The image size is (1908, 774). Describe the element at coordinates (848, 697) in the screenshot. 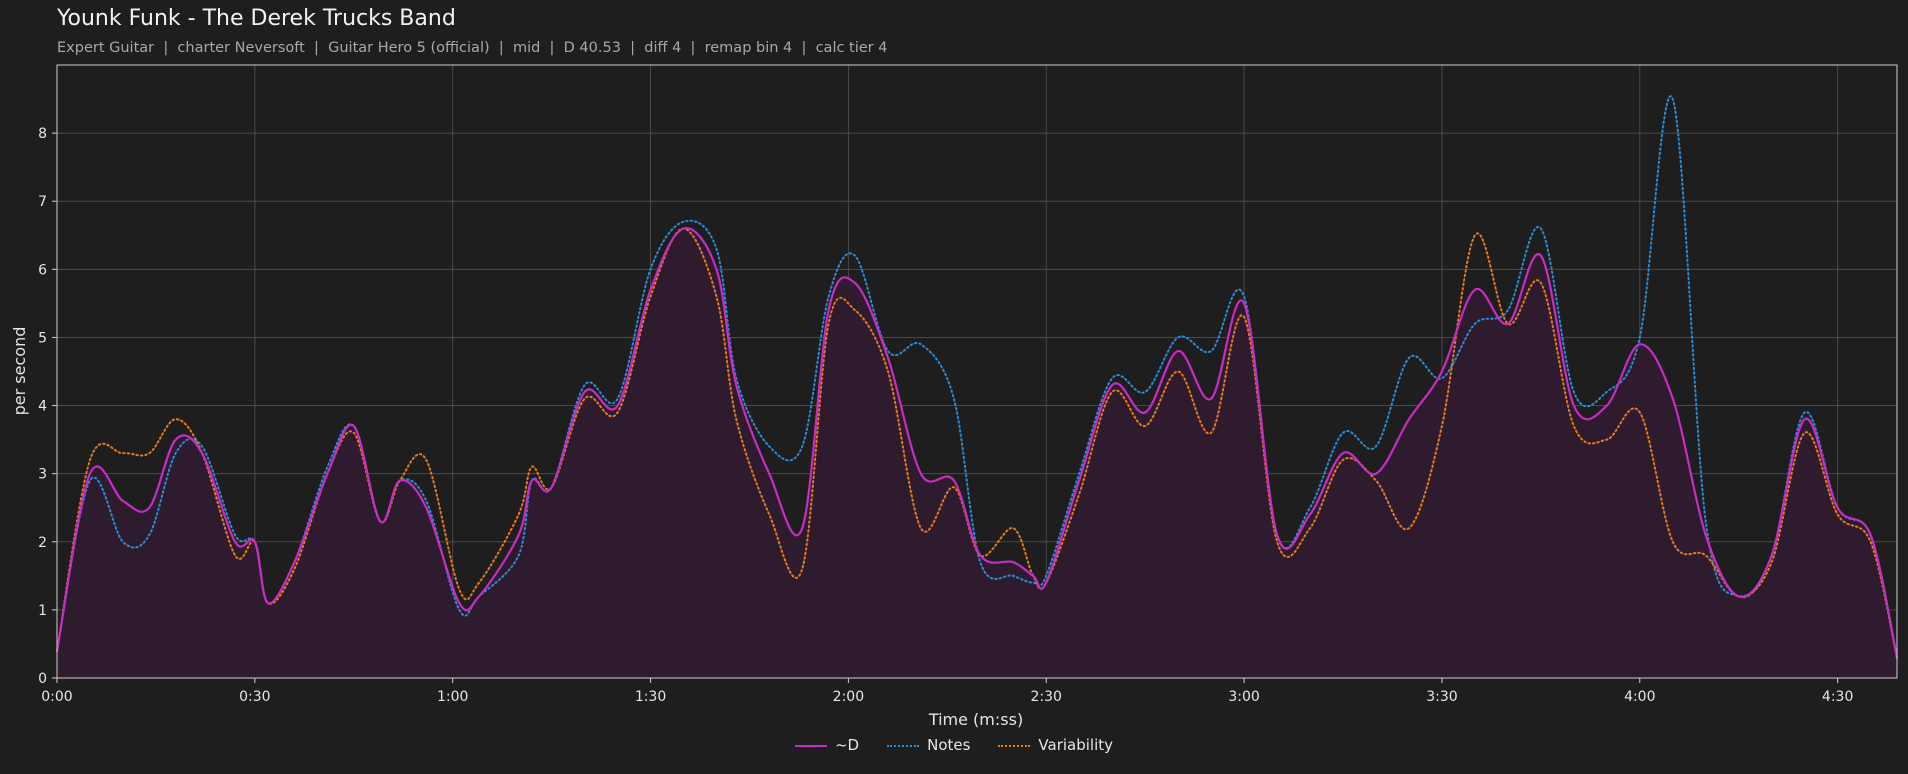

I see `x-tick-label: 2:00` at that location.